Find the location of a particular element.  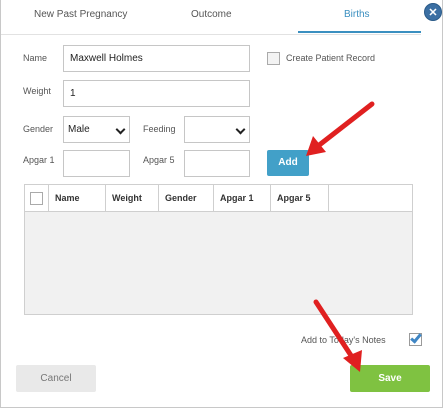

add-to-notes-label: Add to Today's Notes is located at coordinates (343, 340).